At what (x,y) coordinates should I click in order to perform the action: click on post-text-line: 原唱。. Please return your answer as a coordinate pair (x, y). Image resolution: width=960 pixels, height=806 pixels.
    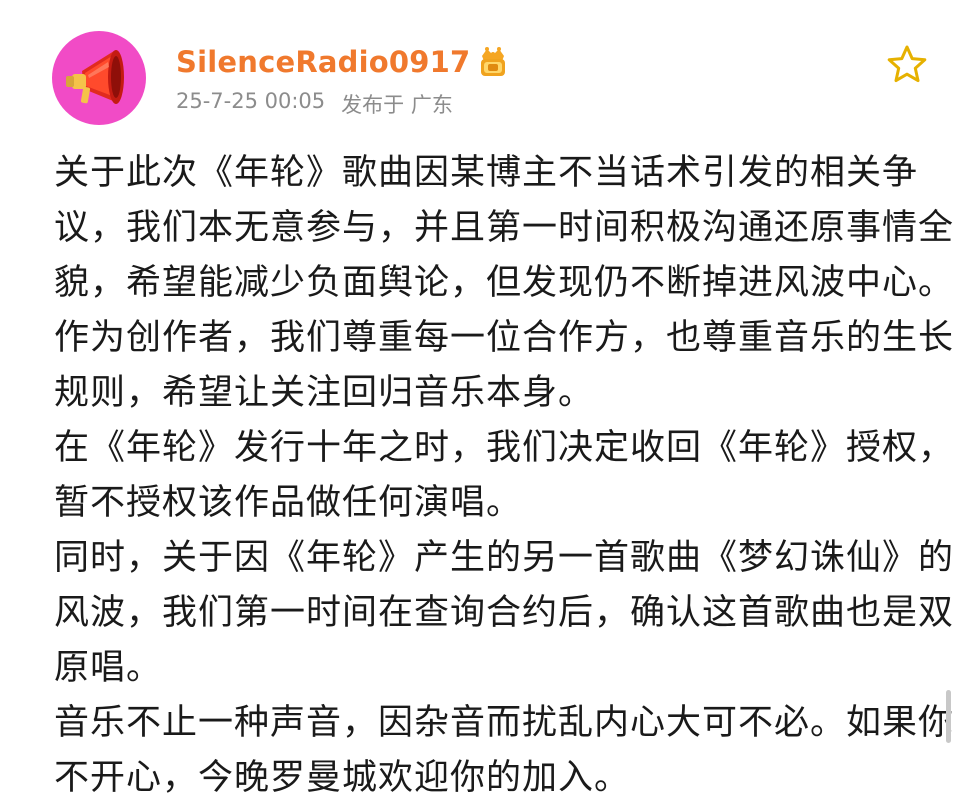
    Looking at the image, I should click on (108, 668).